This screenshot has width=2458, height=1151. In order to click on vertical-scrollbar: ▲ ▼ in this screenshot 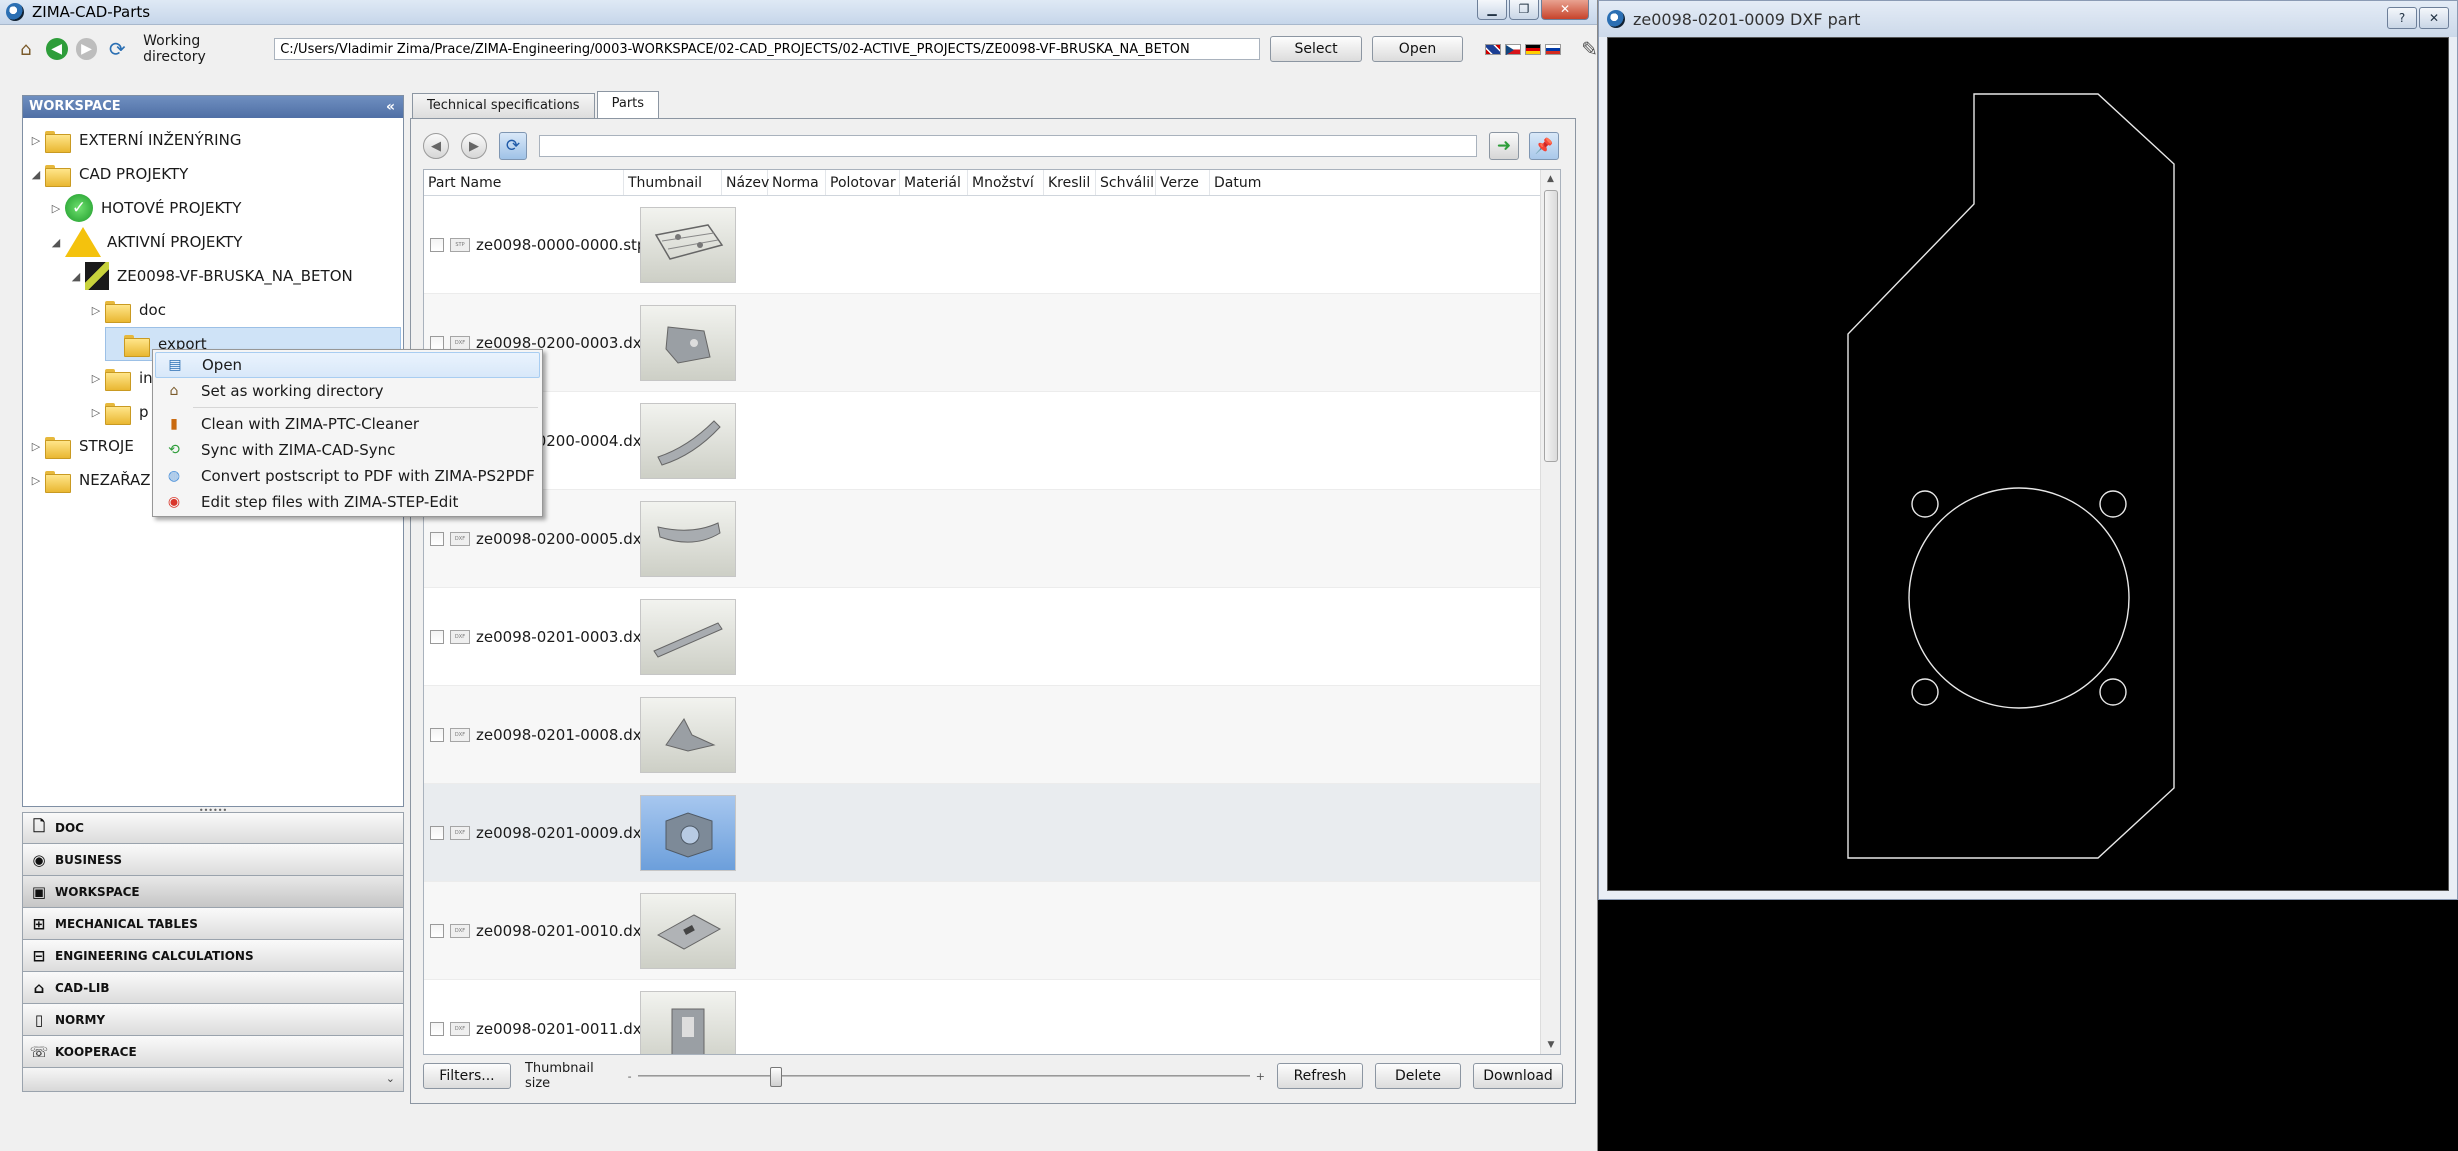, I will do `click(1550, 612)`.